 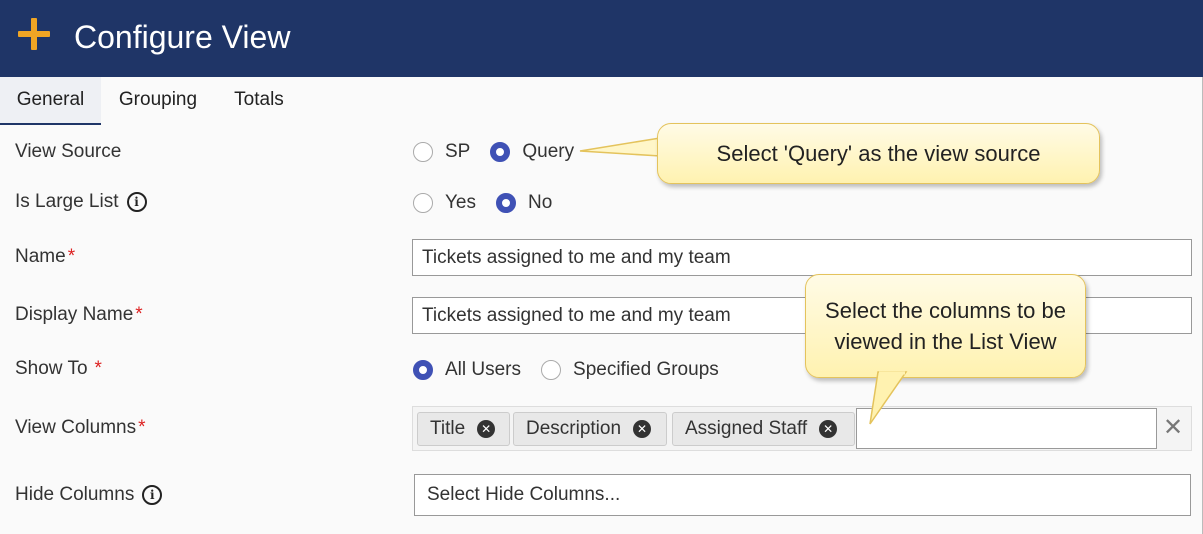 What do you see at coordinates (158, 100) in the screenshot?
I see `tab-grouping: Grouping` at bounding box center [158, 100].